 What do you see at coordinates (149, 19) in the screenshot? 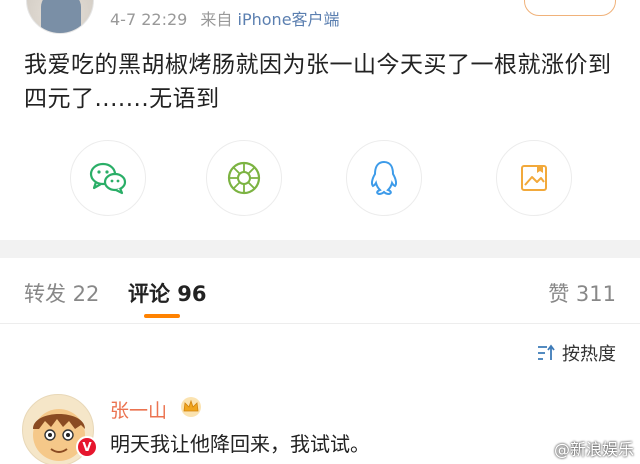
I see `post-time: 4-7 22:29` at bounding box center [149, 19].